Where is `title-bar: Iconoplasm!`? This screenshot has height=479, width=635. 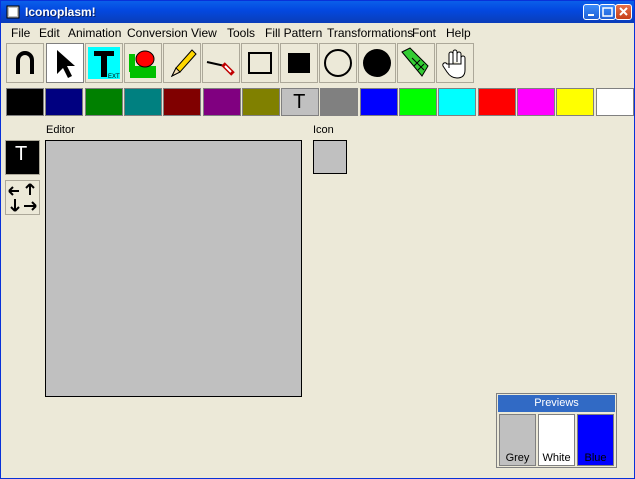
title-bar: Iconoplasm! is located at coordinates (317, 12).